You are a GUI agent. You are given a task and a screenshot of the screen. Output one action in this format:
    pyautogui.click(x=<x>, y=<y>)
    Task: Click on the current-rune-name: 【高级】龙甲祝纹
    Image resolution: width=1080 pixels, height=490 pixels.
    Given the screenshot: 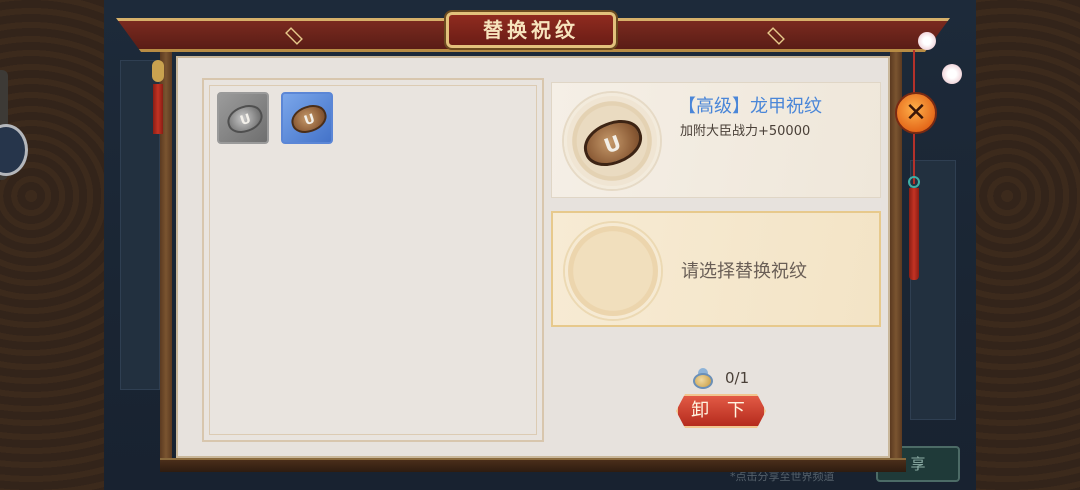 What is the action you would take?
    pyautogui.click(x=750, y=106)
    